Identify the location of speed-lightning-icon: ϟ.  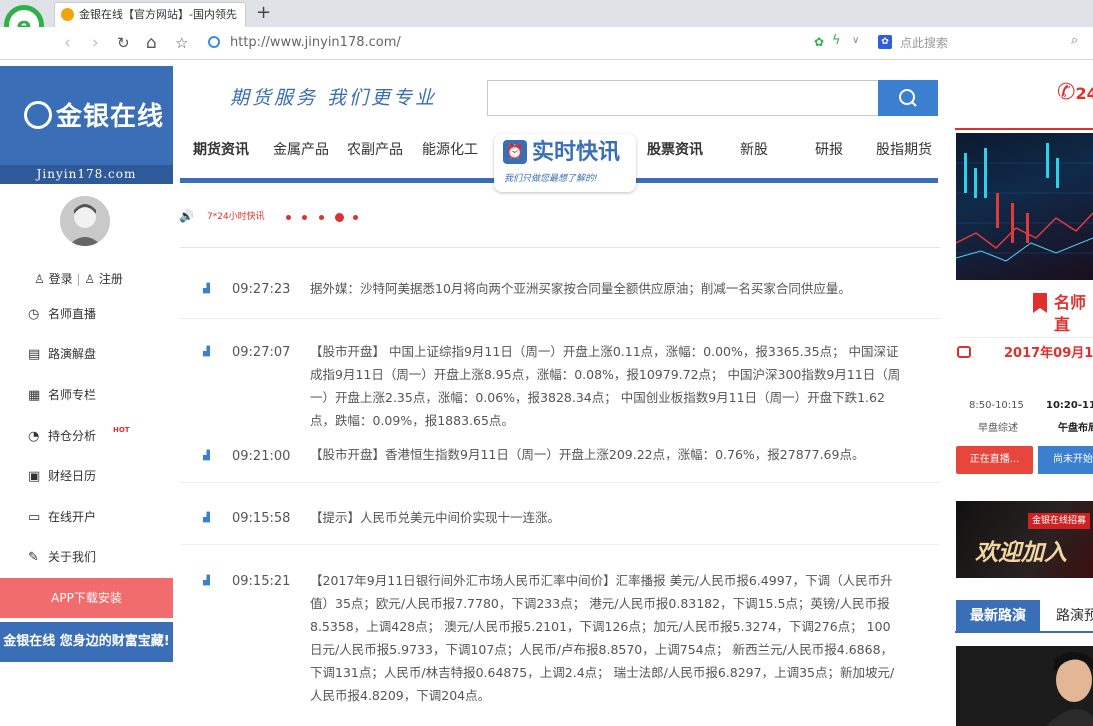
(836, 41).